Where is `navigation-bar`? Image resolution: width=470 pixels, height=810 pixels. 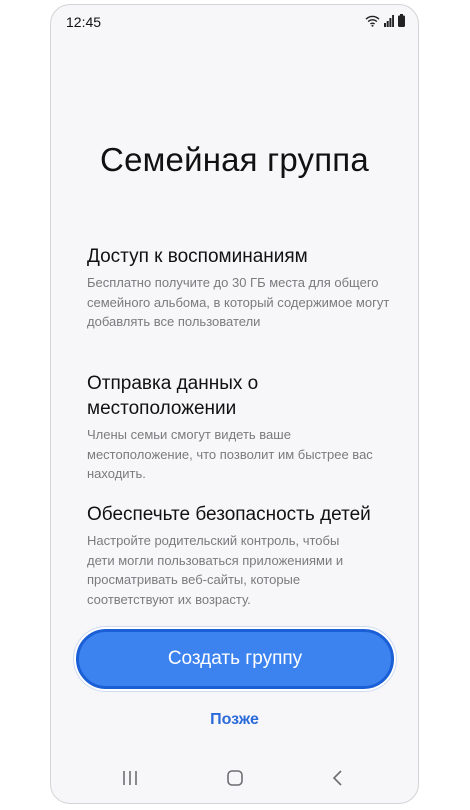 navigation-bar is located at coordinates (234, 778).